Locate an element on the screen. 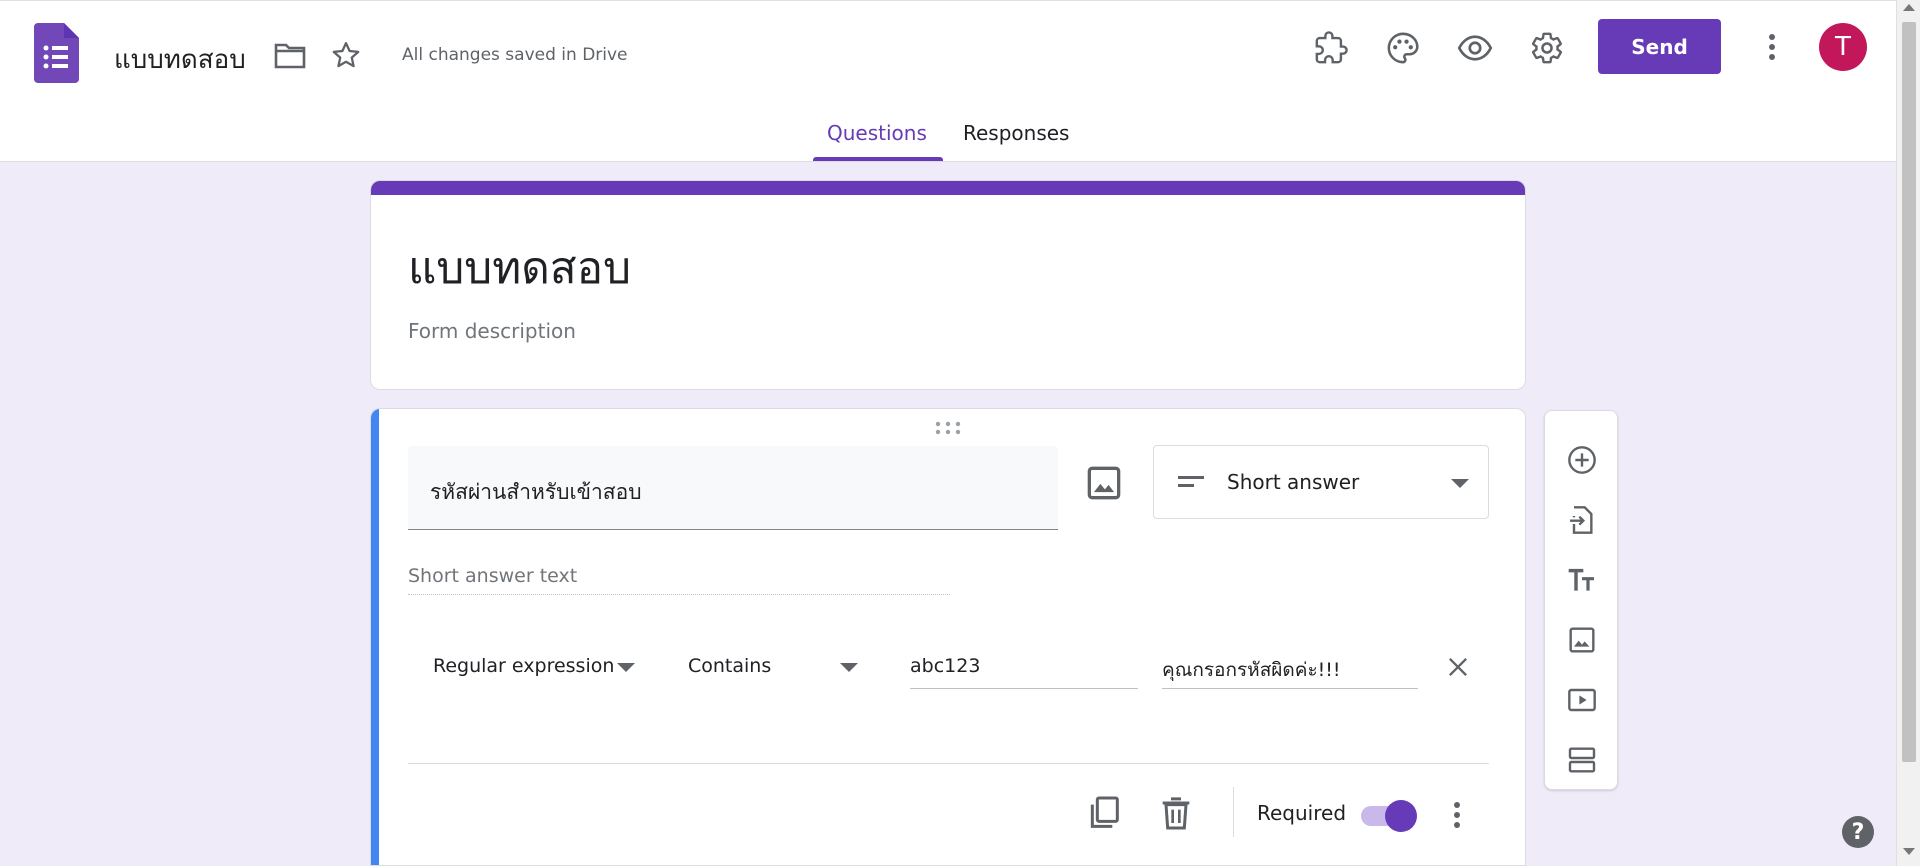  add-video-icon is located at coordinates (1582, 700).